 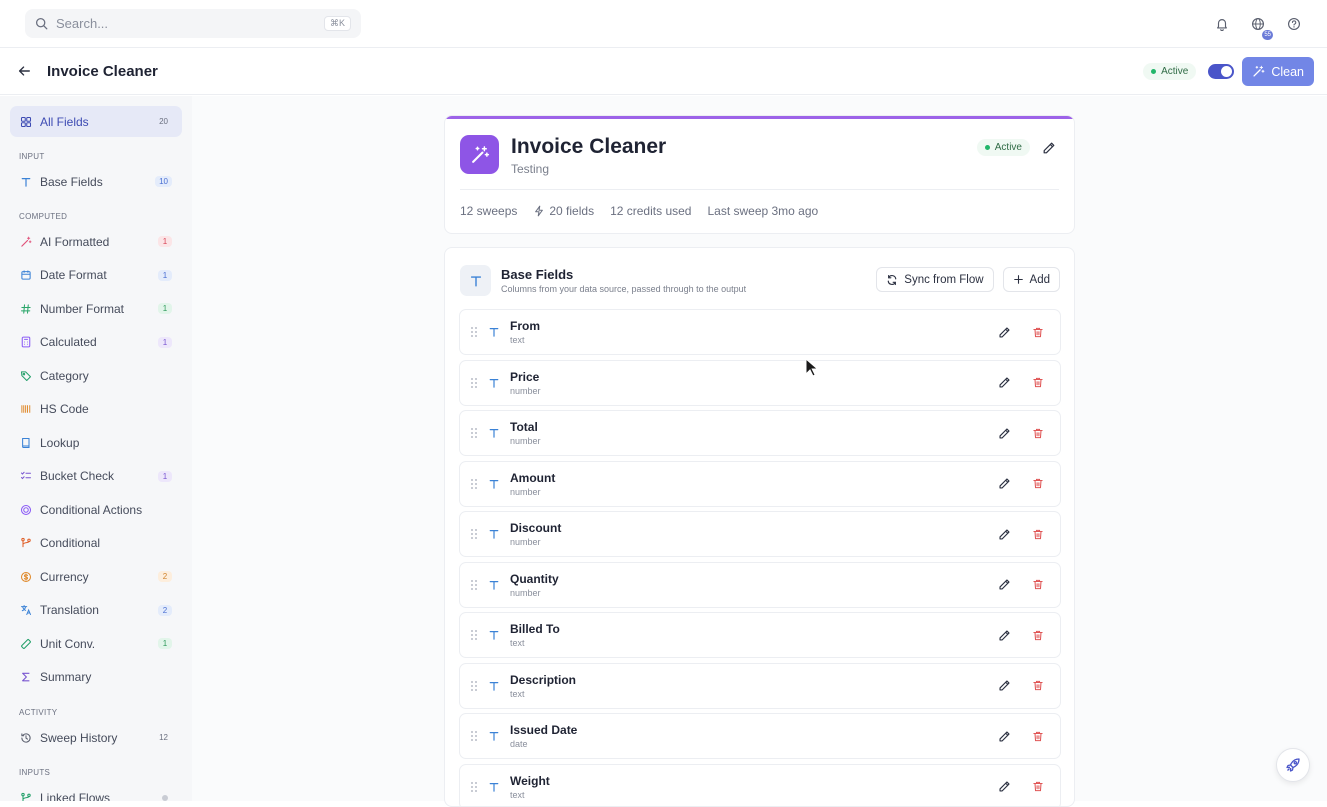 What do you see at coordinates (1257, 23) in the screenshot?
I see `globe-icon: 55` at bounding box center [1257, 23].